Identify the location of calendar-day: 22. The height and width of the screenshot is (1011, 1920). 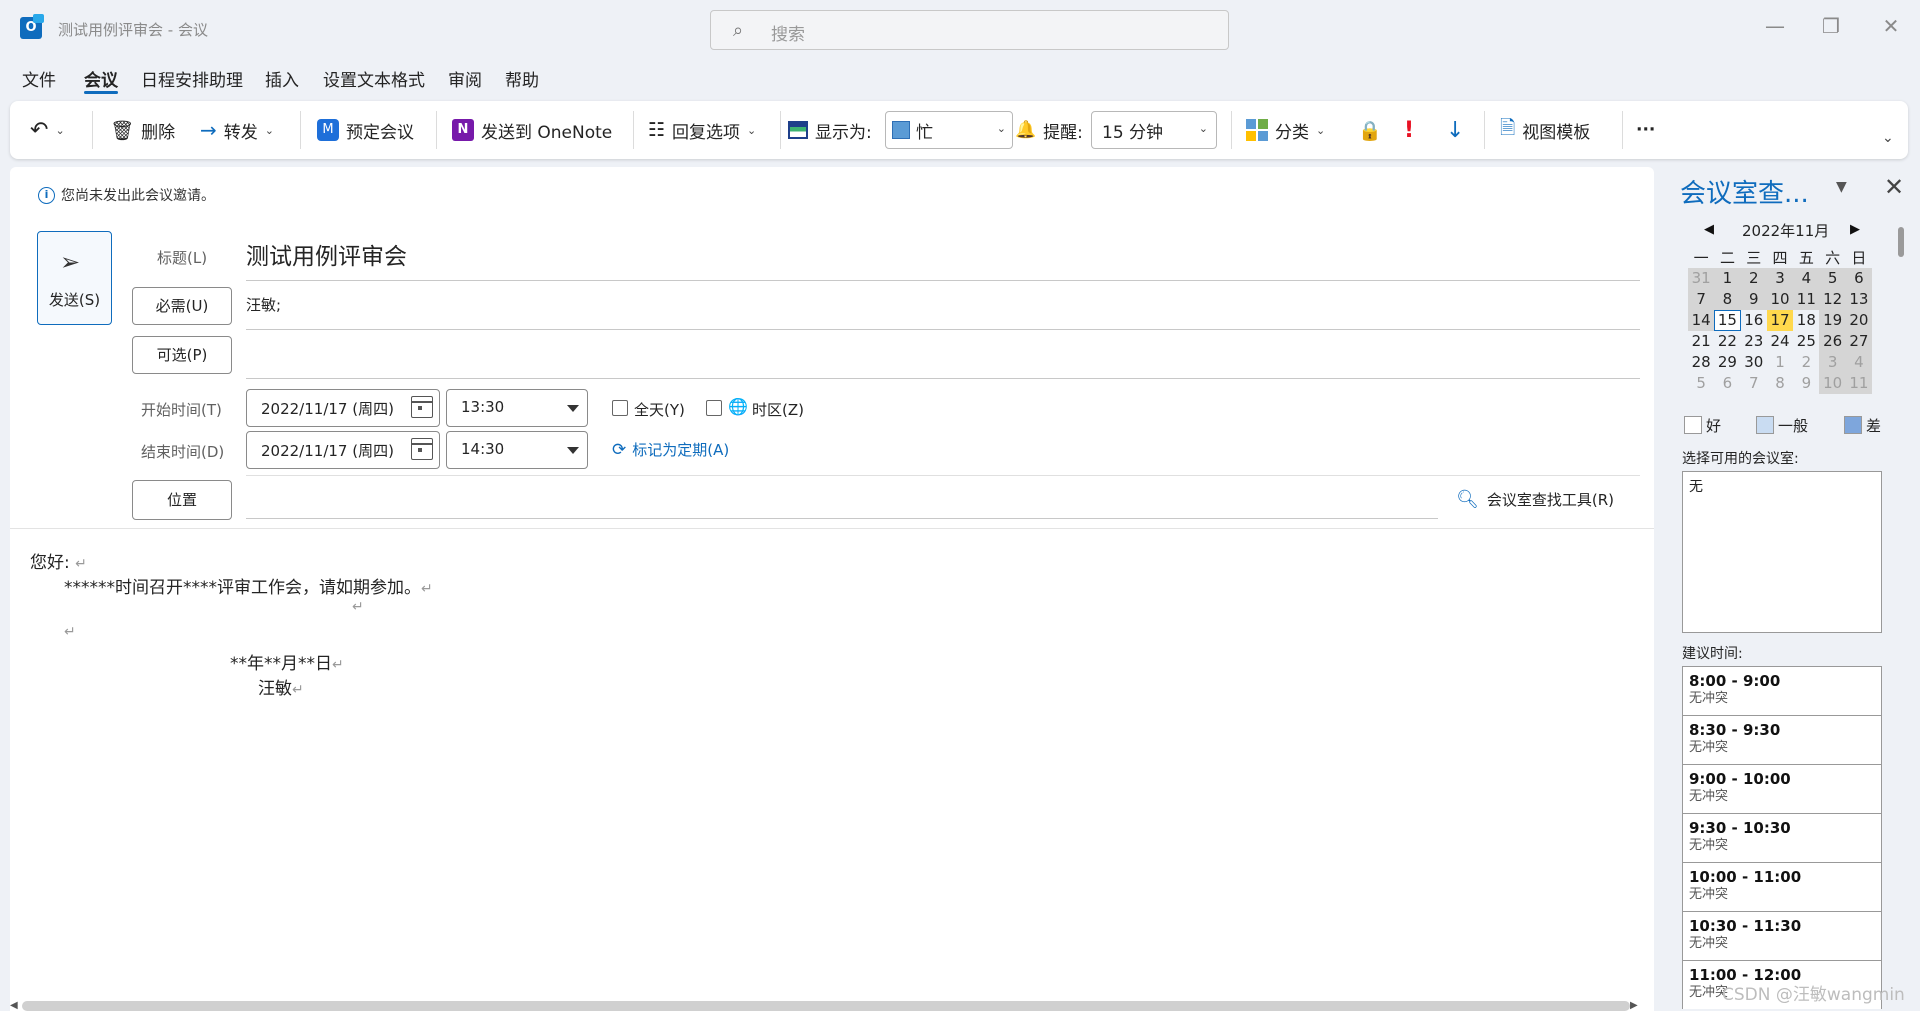
(1727, 341).